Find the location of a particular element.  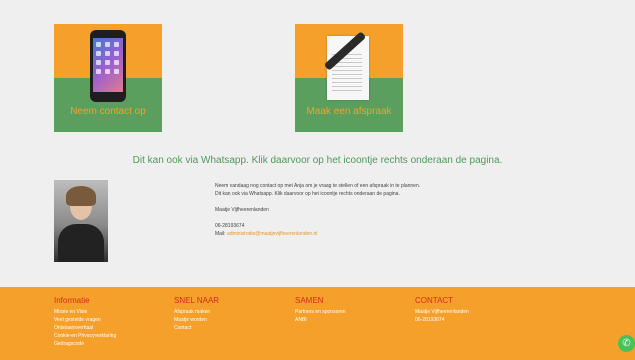

footer-link: Veel gestelde vragen is located at coordinates (85, 320).